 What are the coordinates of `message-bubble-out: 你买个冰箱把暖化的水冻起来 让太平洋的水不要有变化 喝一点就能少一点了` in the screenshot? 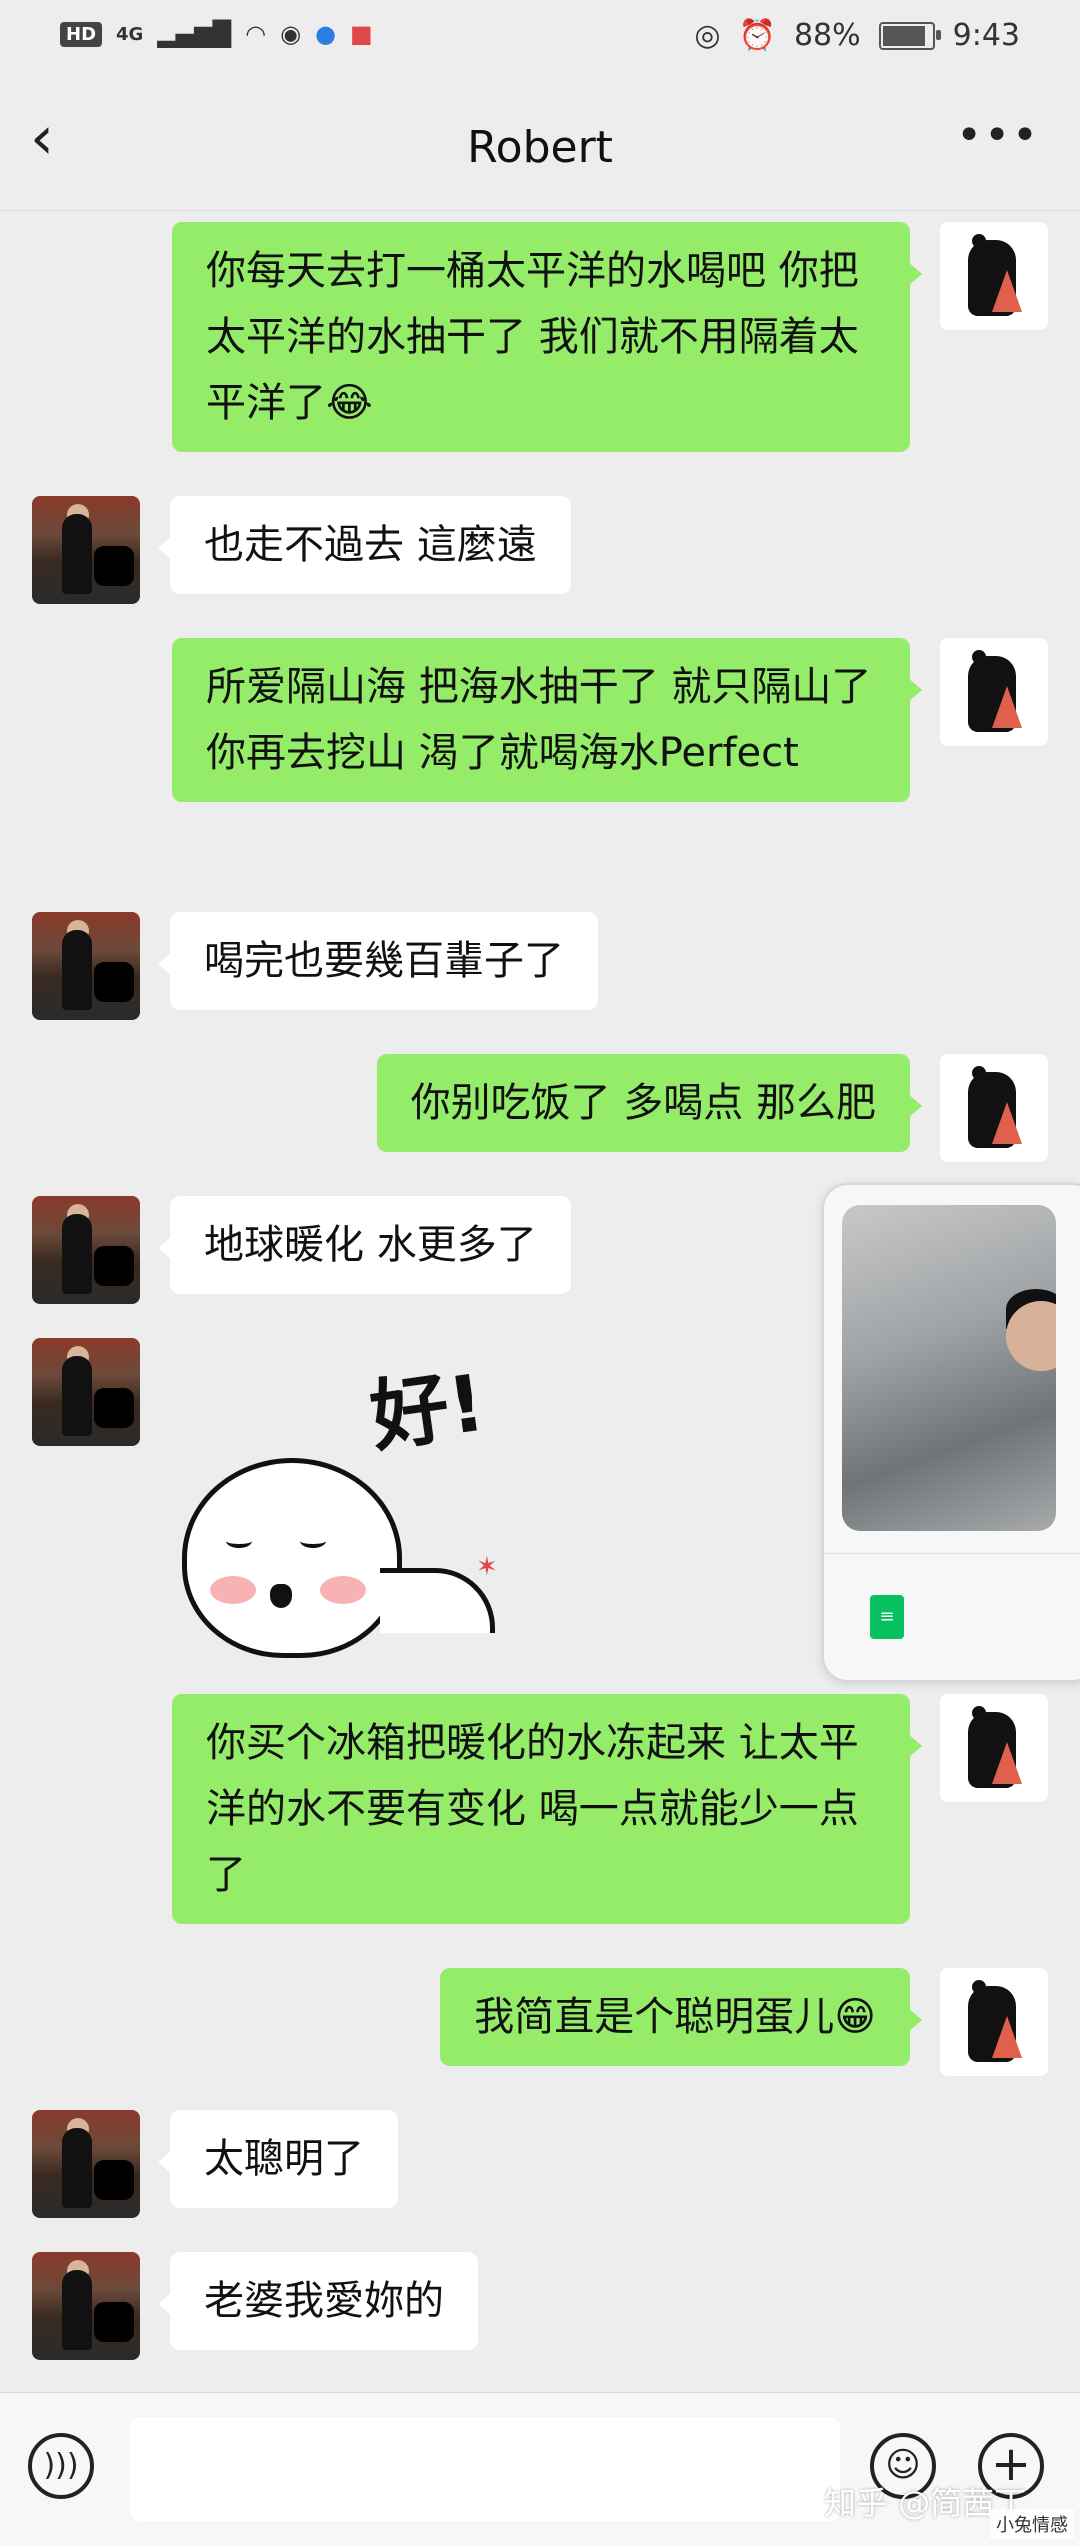 It's located at (547, 1809).